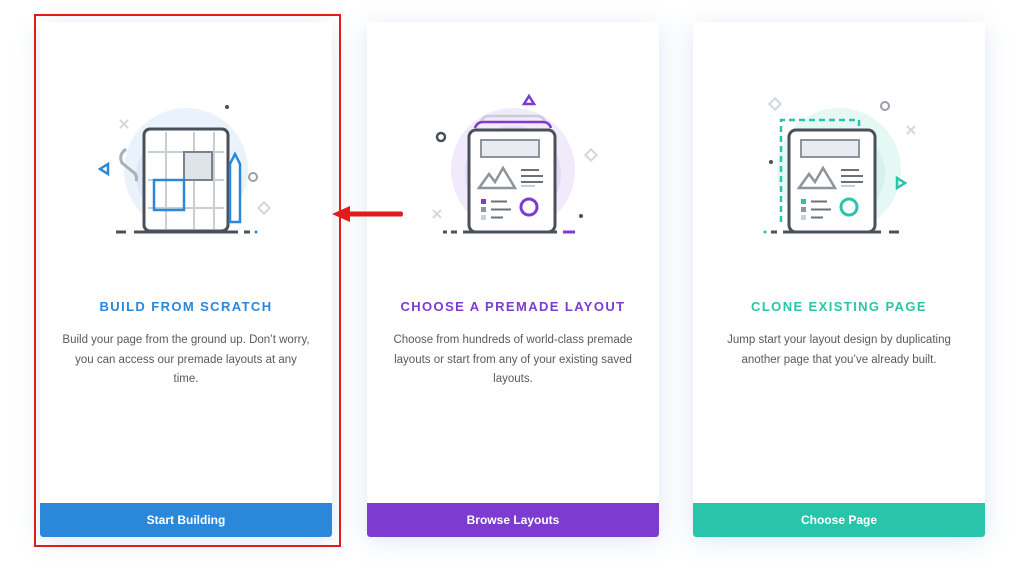 This screenshot has height=573, width=1024. Describe the element at coordinates (515, 163) in the screenshot. I see `layout-document-icon` at that location.